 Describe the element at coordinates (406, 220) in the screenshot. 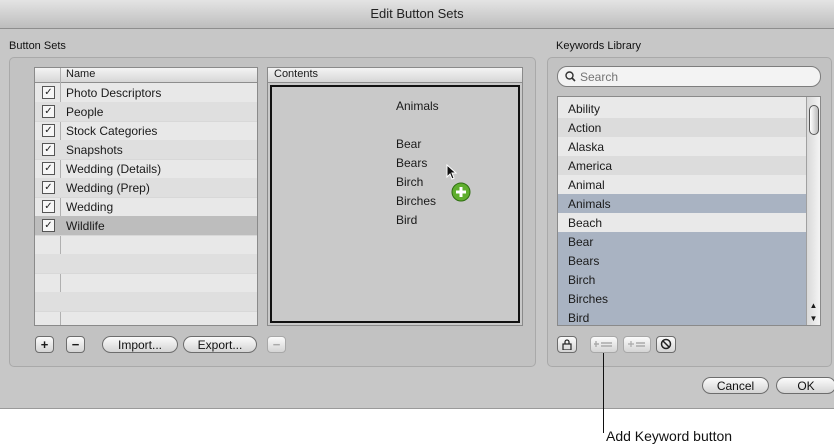

I see `contents-item: Bird` at that location.